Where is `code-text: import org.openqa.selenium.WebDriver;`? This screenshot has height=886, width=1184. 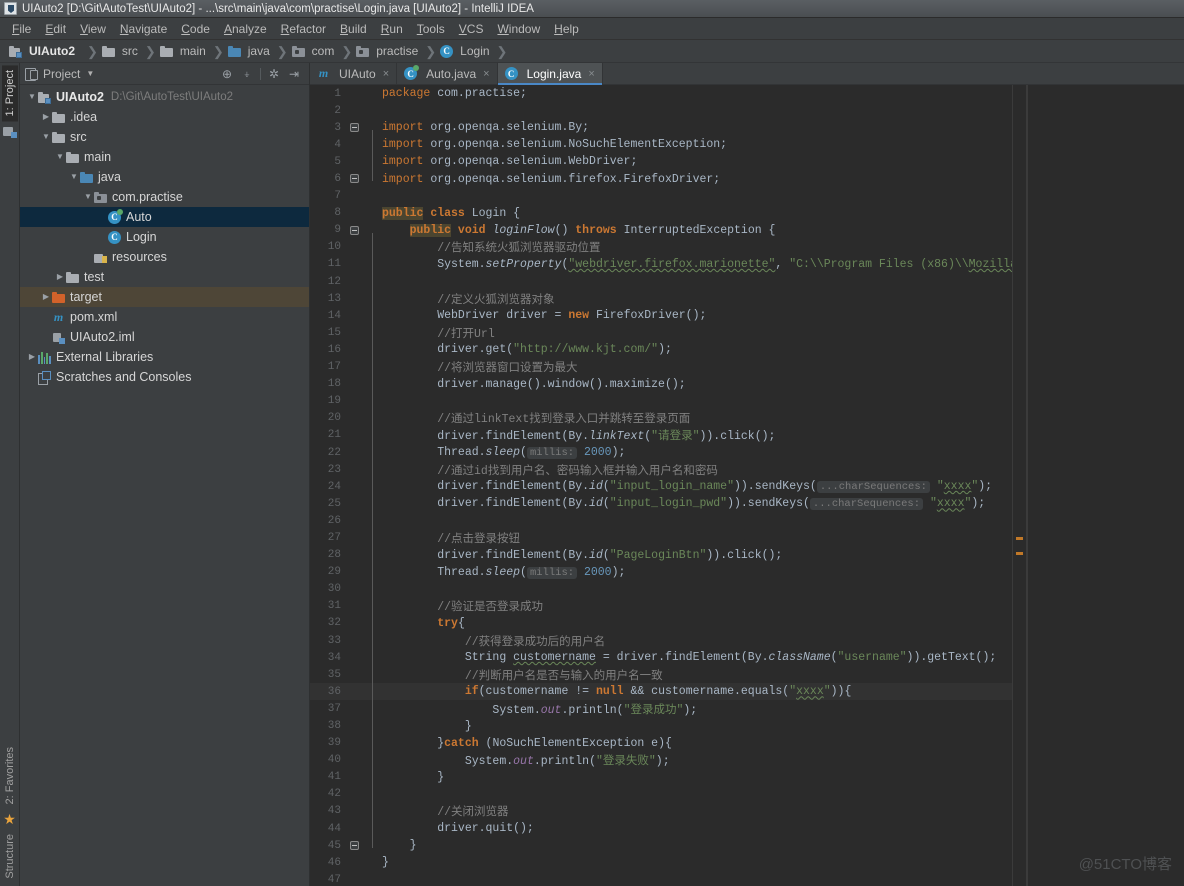
code-text: import org.openqa.selenium.WebDriver; is located at coordinates (692, 161).